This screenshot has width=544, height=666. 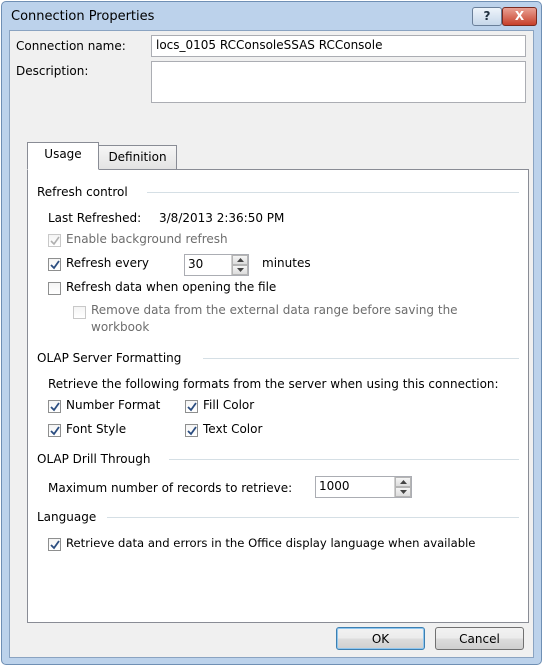 I want to click on number-format-checkbox, so click(x=54, y=406).